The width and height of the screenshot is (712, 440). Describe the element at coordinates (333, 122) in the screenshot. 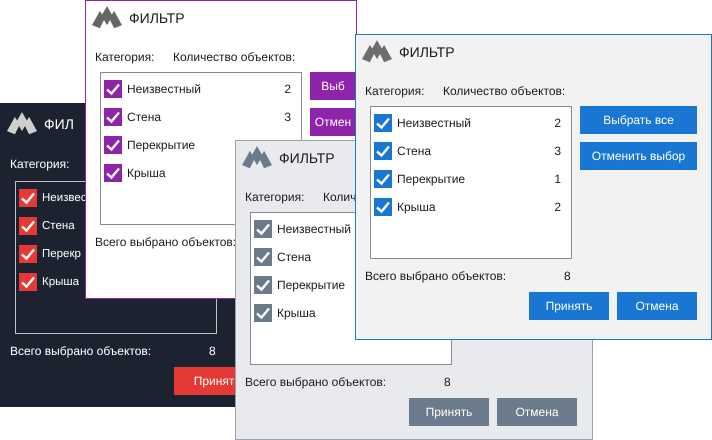

I see `clear-selection-button: Отмен` at that location.